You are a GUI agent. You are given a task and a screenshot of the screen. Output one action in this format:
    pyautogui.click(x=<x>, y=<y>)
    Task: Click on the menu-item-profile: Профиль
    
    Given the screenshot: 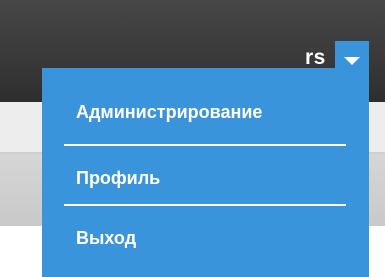 What is the action you would take?
    pyautogui.click(x=118, y=178)
    